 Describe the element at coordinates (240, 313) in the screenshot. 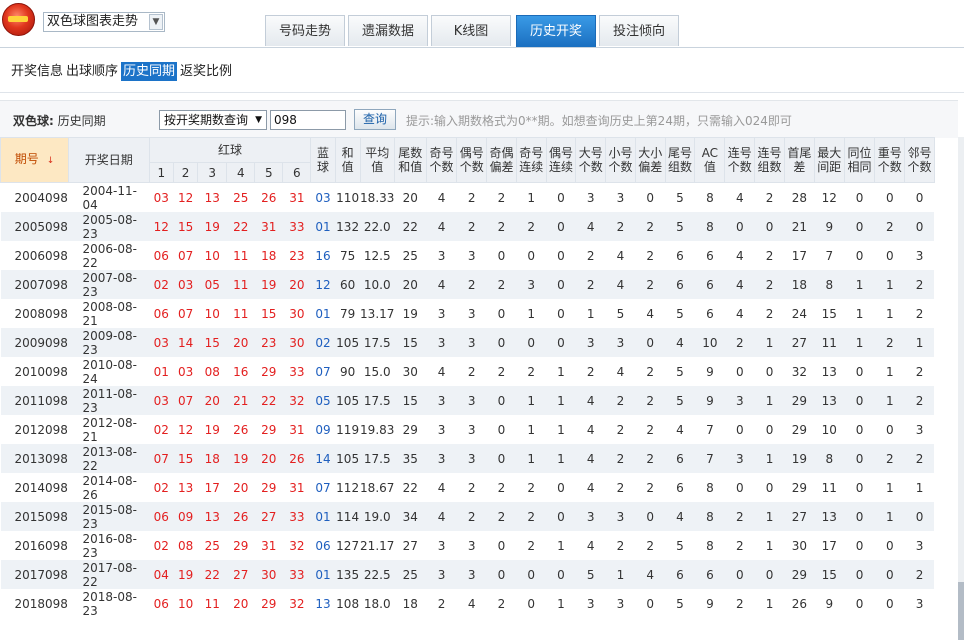

I see `red-ball-cell: 11` at that location.